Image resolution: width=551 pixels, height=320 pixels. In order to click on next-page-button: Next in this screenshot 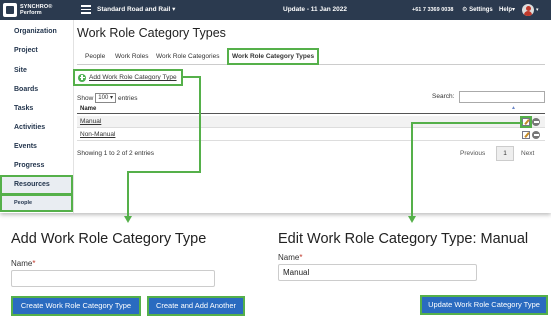, I will do `click(527, 153)`.